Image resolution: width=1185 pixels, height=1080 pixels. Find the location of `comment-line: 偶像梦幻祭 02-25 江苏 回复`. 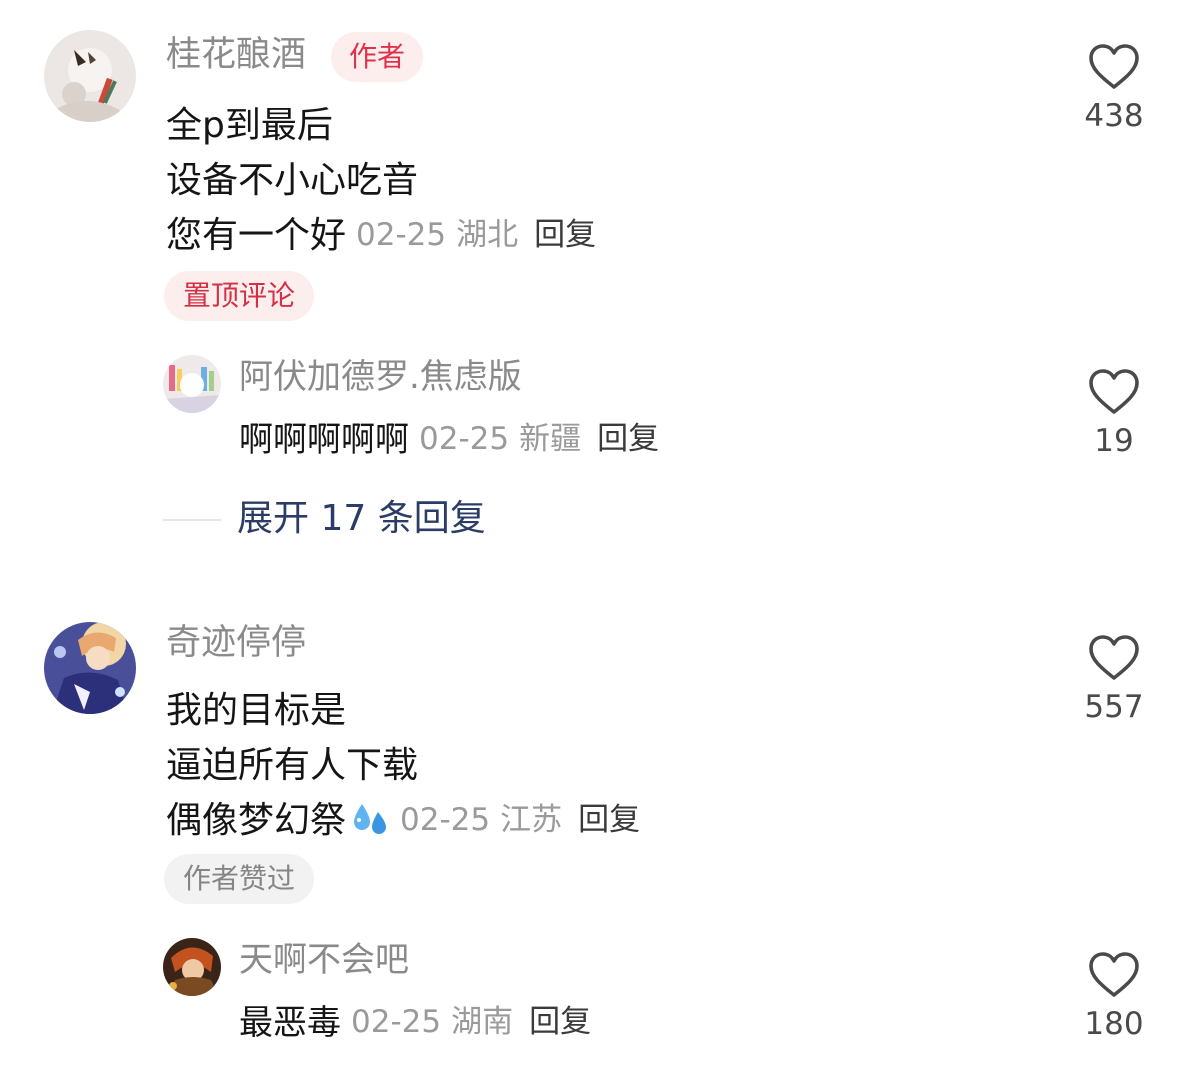

comment-line: 偶像梦幻祭 02-25 江苏 回复 is located at coordinates (403, 820).